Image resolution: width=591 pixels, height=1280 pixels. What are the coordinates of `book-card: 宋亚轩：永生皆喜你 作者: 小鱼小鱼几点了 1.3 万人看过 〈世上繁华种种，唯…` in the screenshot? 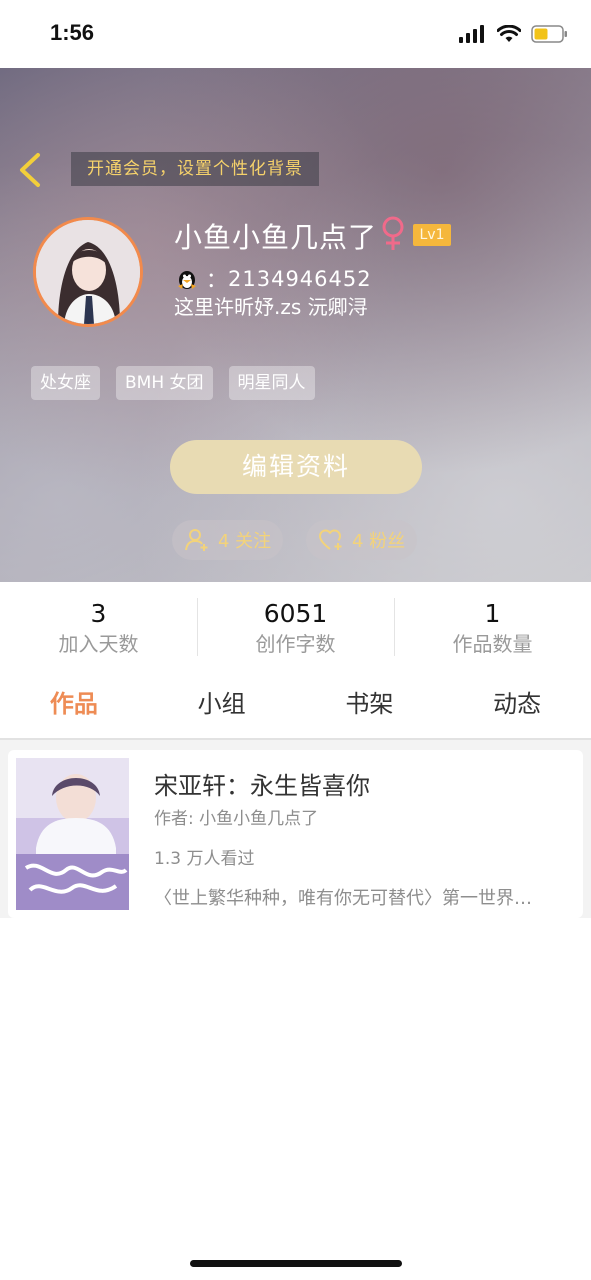 It's located at (295, 834).